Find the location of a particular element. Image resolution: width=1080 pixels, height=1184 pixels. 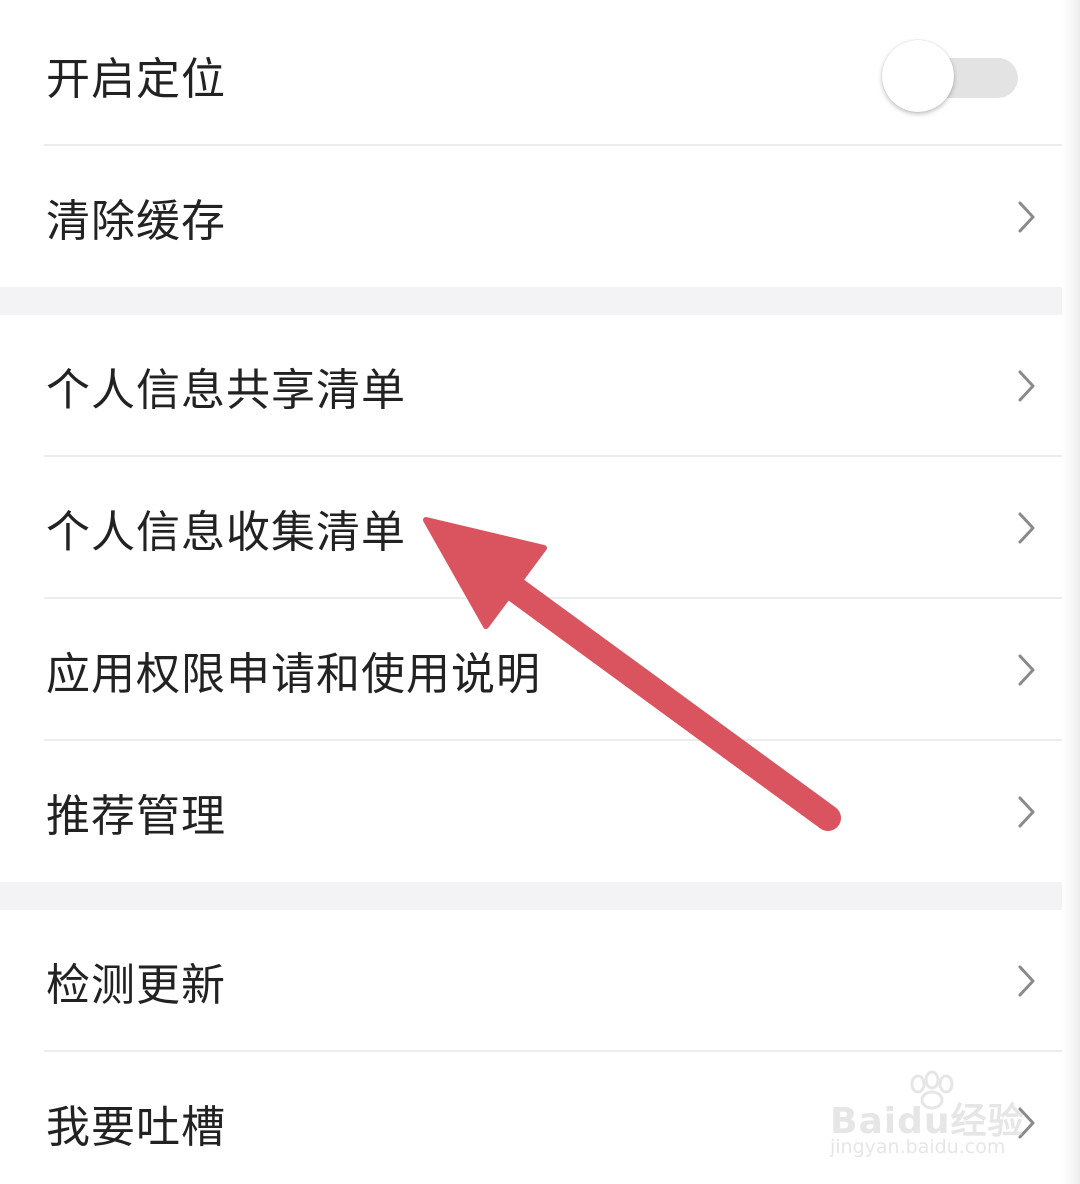

watermark-url: jingyan.baidu.com is located at coordinates (918, 1147).